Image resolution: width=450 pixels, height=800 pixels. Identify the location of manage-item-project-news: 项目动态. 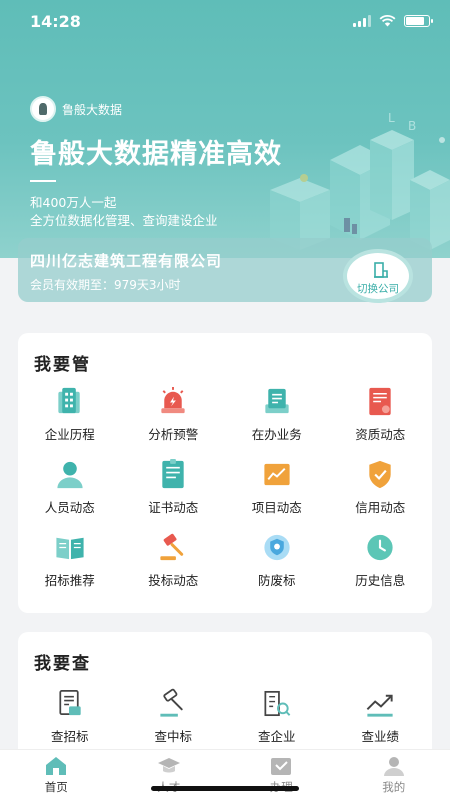
(277, 487).